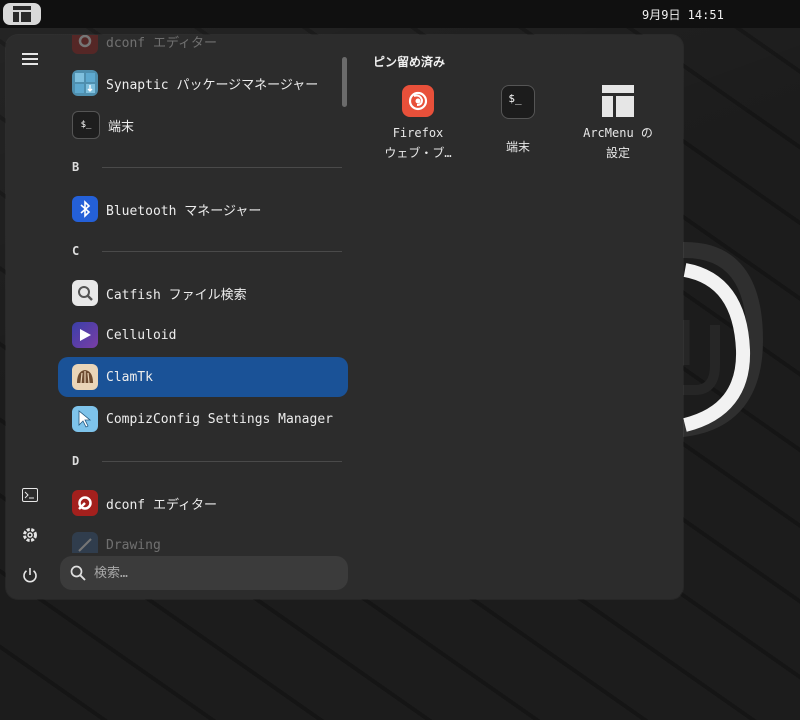  I want to click on terminal-shortcut-icon, so click(30, 495).